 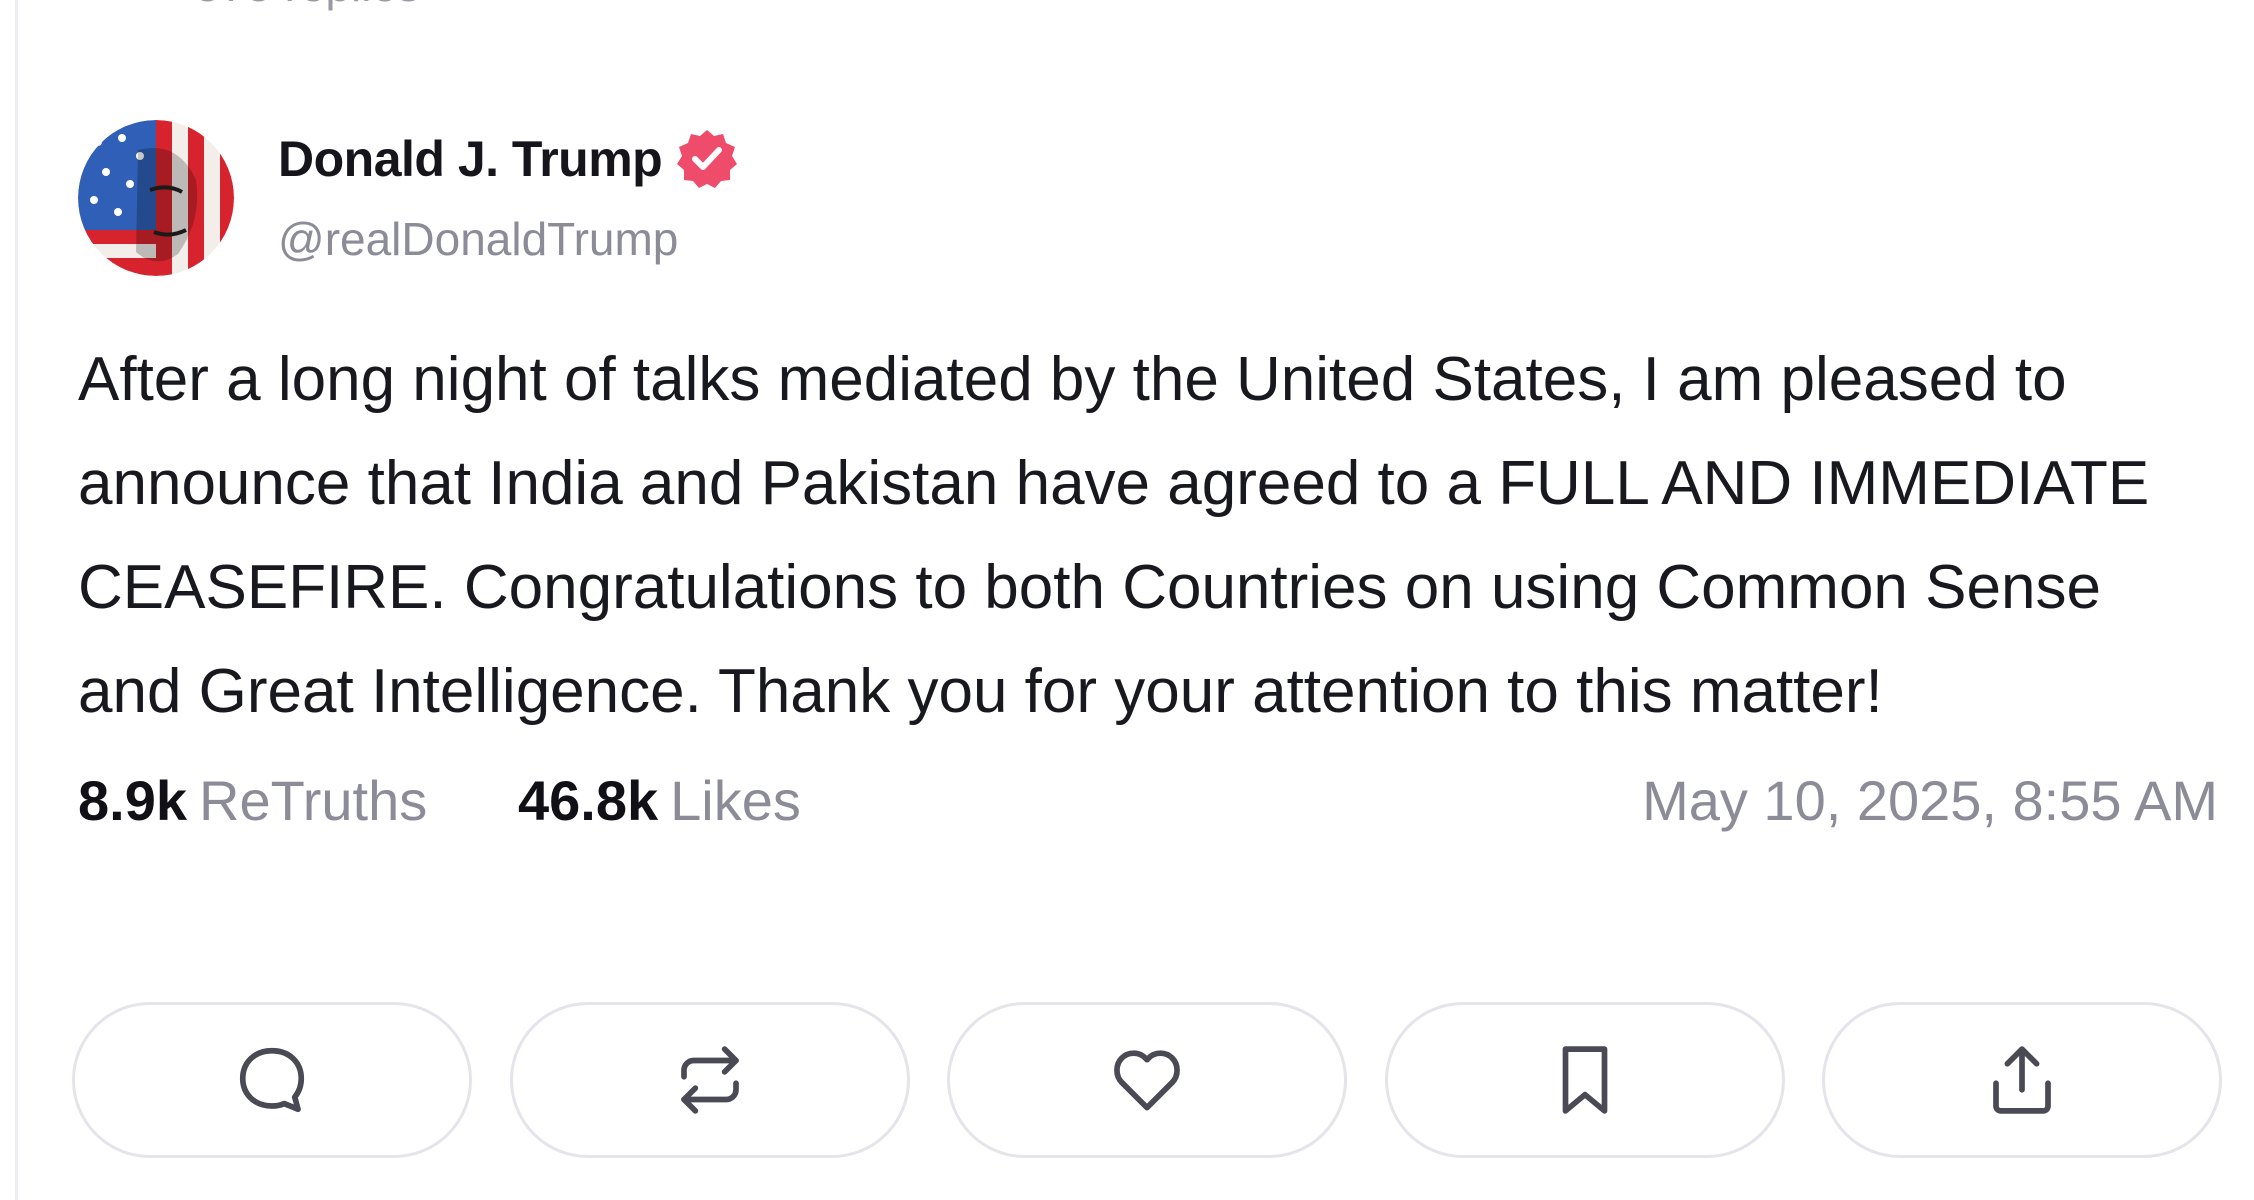 I want to click on retruths-stat: 8.9k ReTruths, so click(x=252, y=800).